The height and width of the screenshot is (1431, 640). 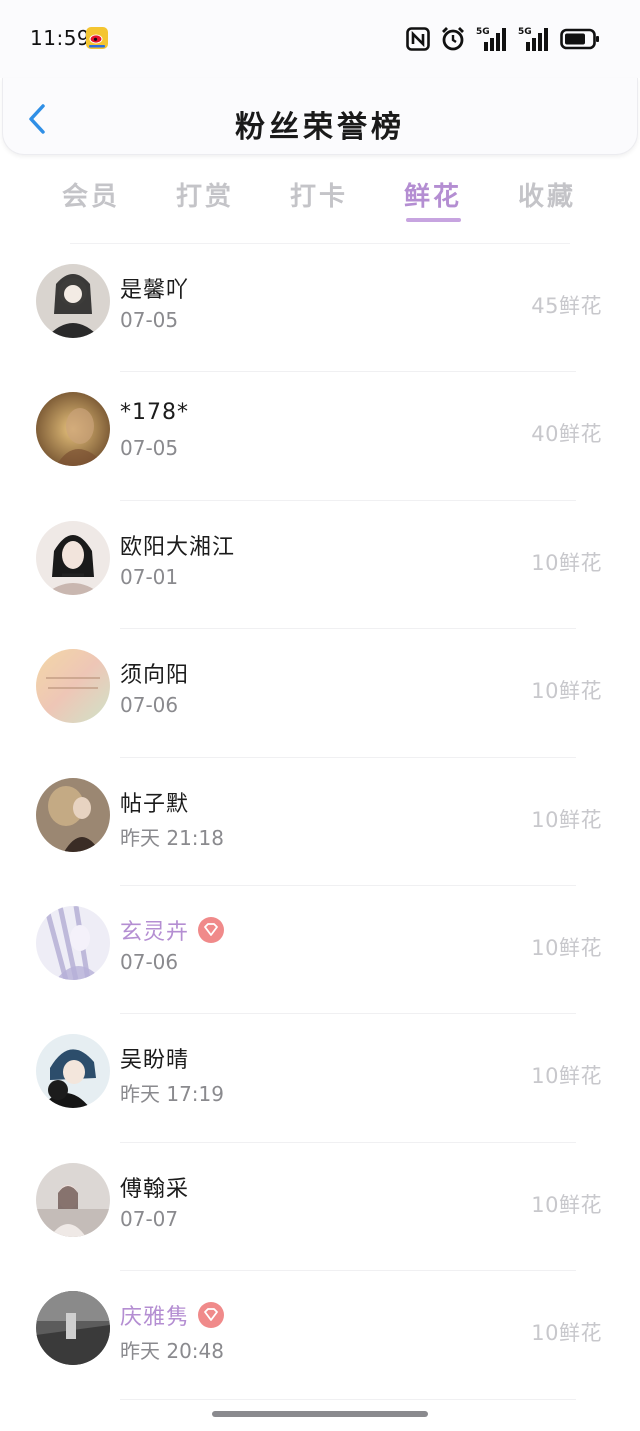 What do you see at coordinates (172, 837) in the screenshot?
I see `date: 昨天 21:18` at bounding box center [172, 837].